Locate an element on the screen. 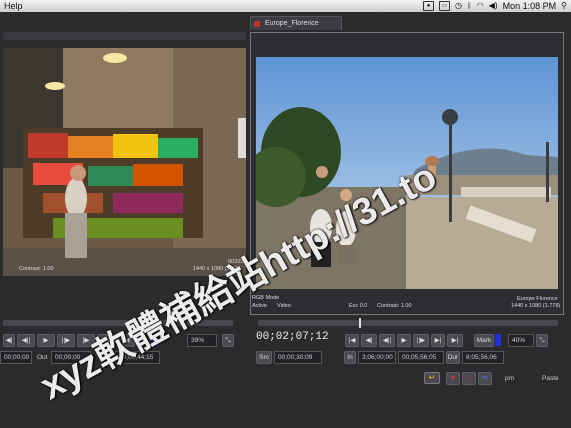  record-fit-icon: ⤡ is located at coordinates (542, 340).